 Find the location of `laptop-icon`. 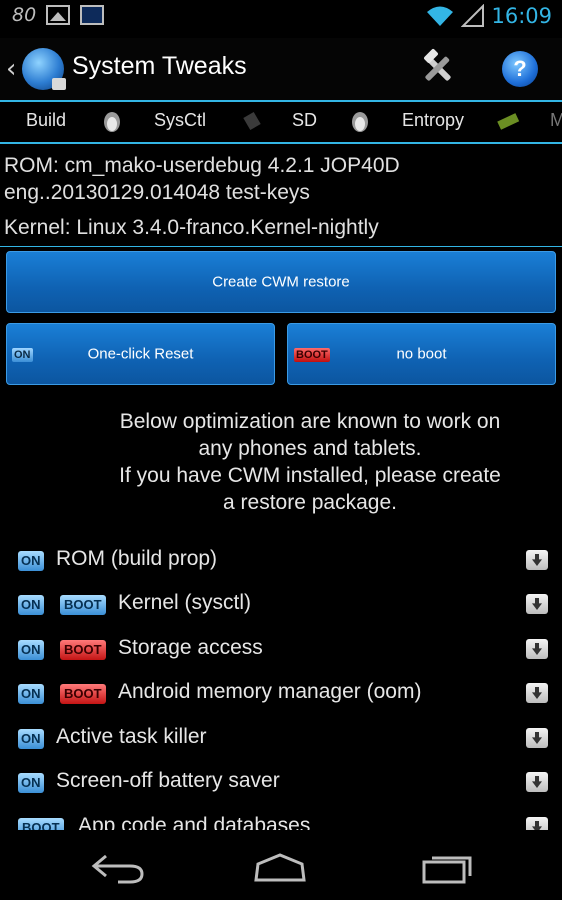

laptop-icon is located at coordinates (92, 15).